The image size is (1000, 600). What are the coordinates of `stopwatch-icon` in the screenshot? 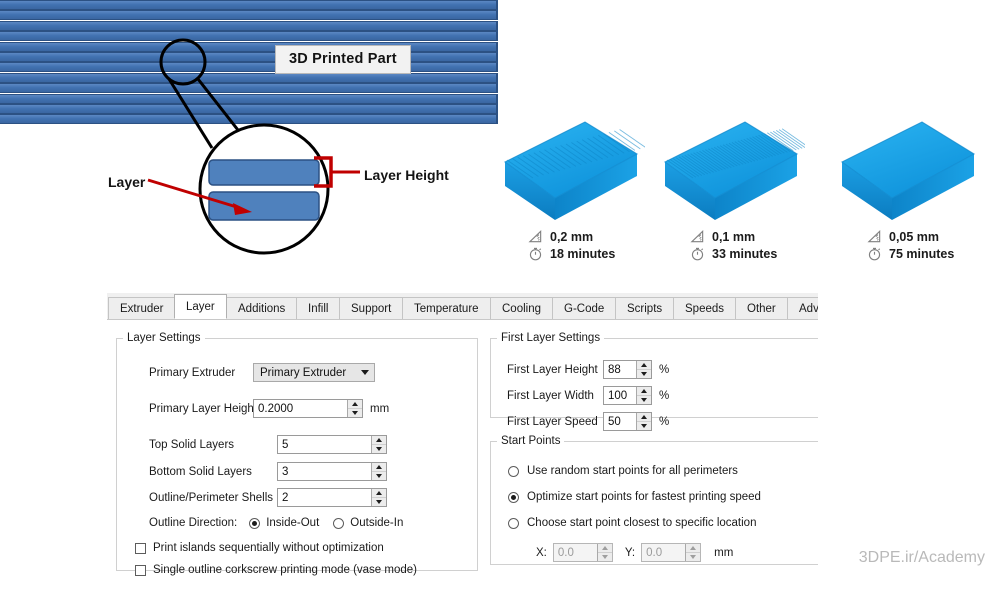 It's located at (697, 254).